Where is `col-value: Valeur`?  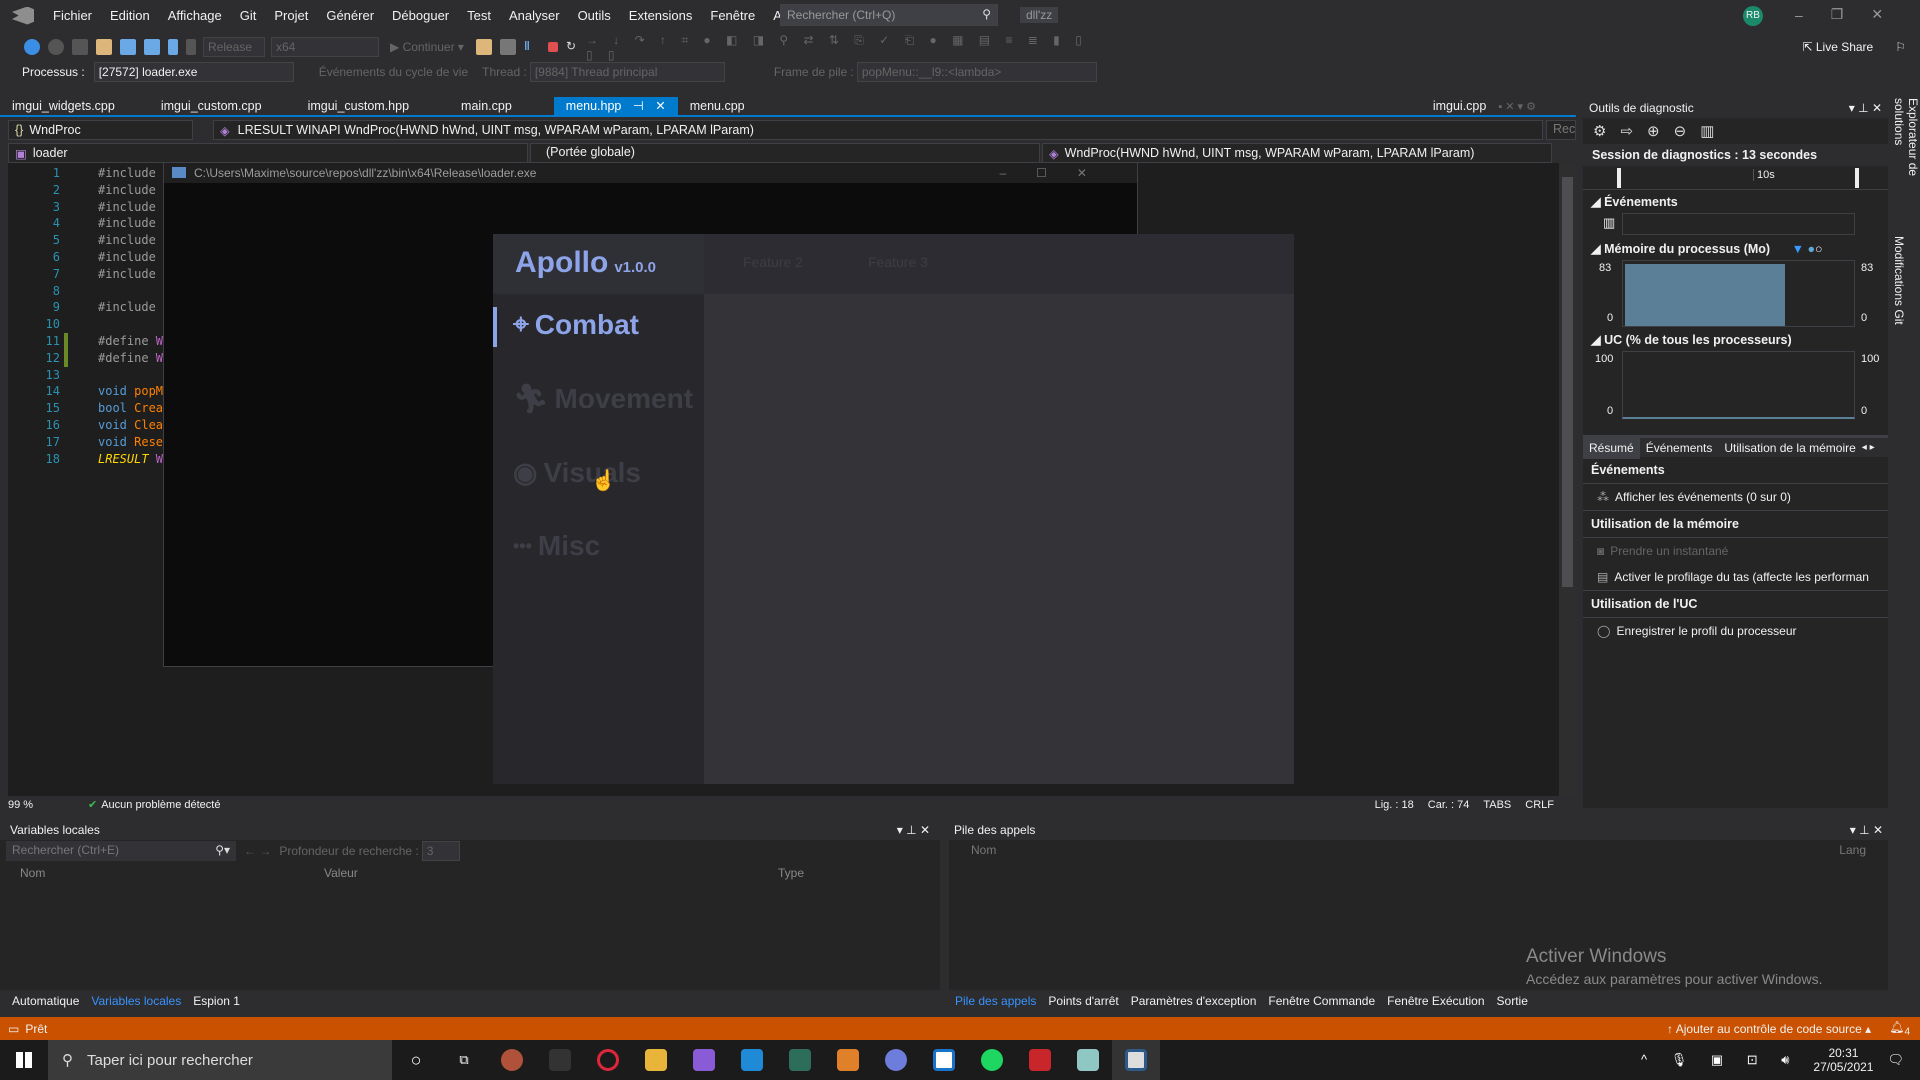
col-value: Valeur is located at coordinates (551, 873).